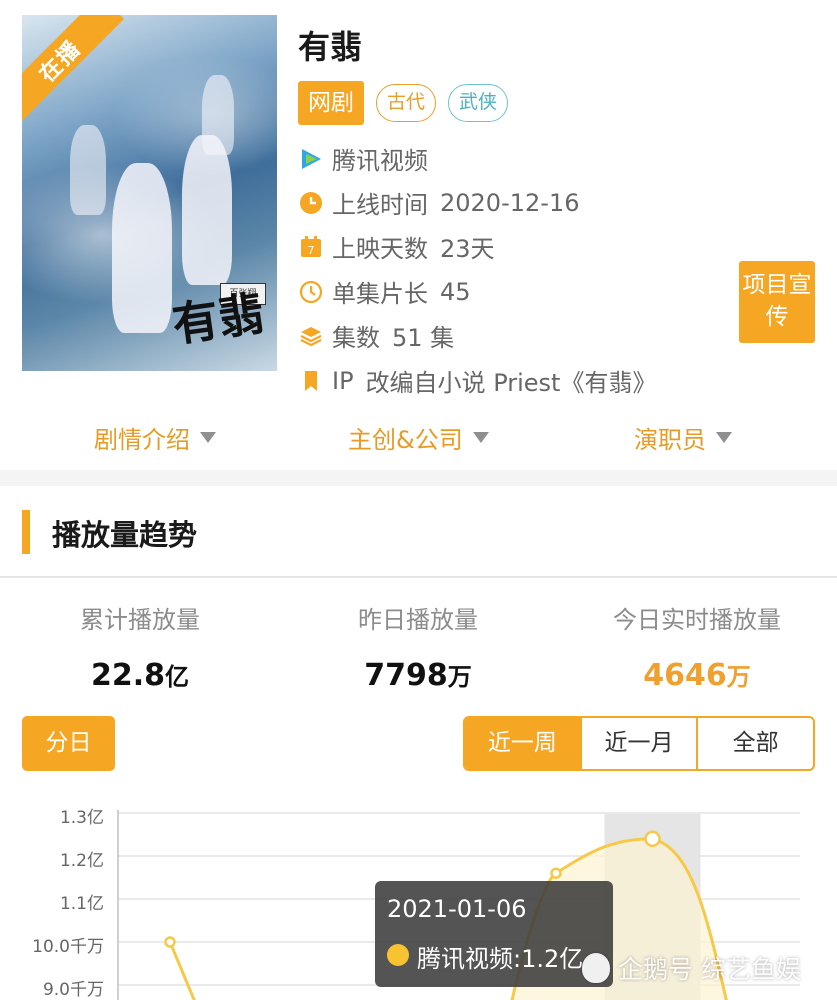  I want to click on tag-era: 古代, so click(406, 103).